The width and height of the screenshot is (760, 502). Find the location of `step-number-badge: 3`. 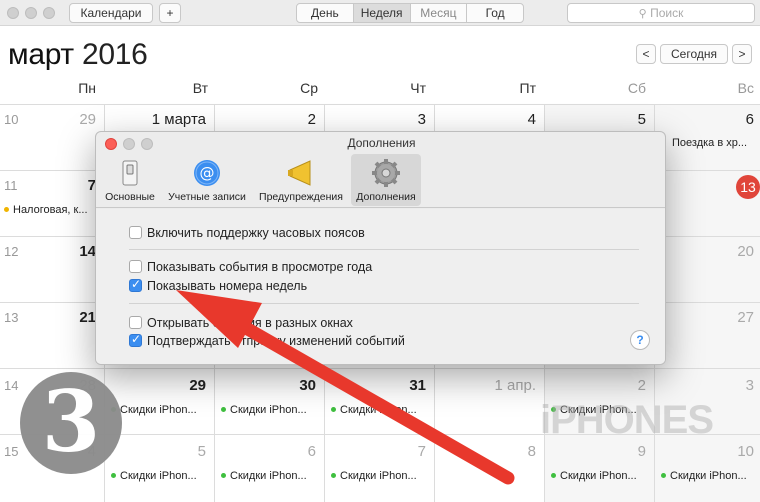

step-number-badge: 3 is located at coordinates (71, 423).